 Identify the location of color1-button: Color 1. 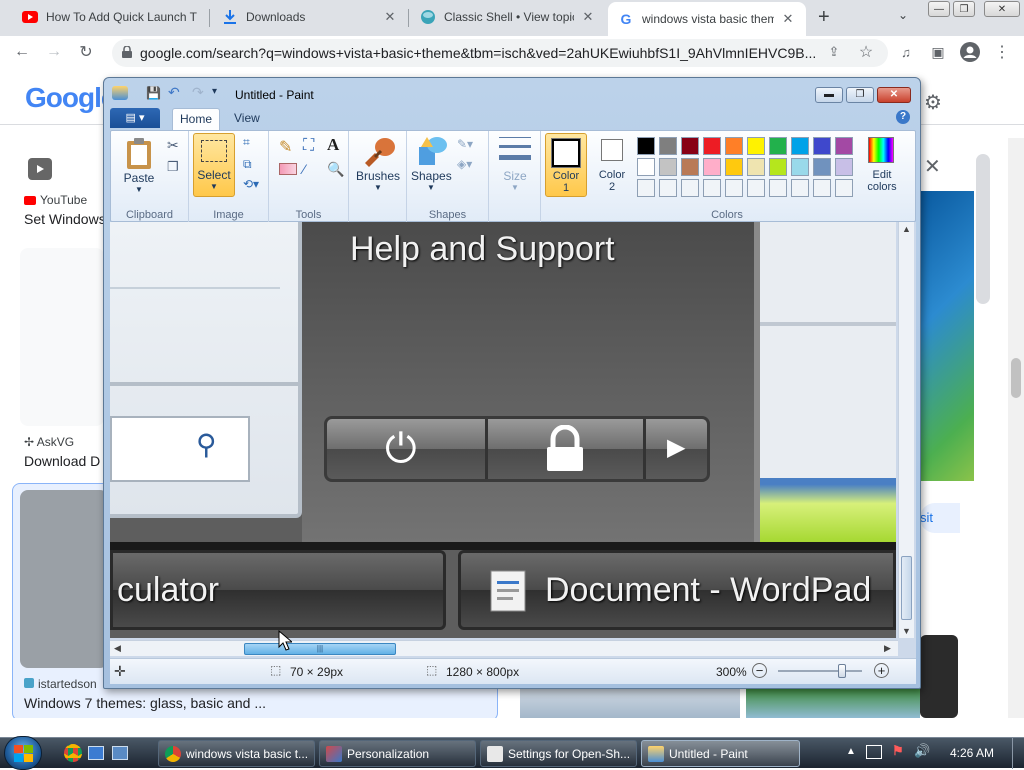
(566, 165).